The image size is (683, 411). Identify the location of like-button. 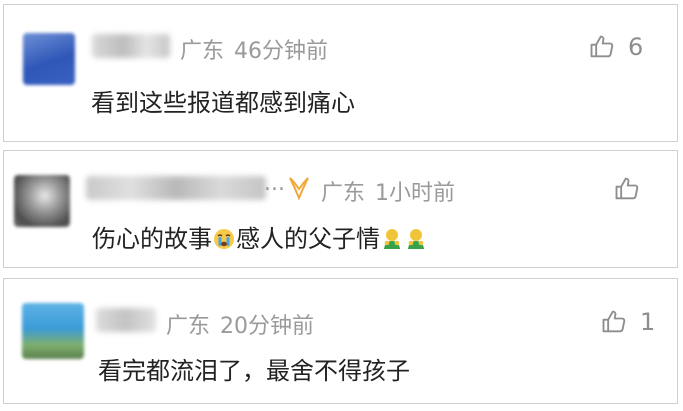
(633, 189).